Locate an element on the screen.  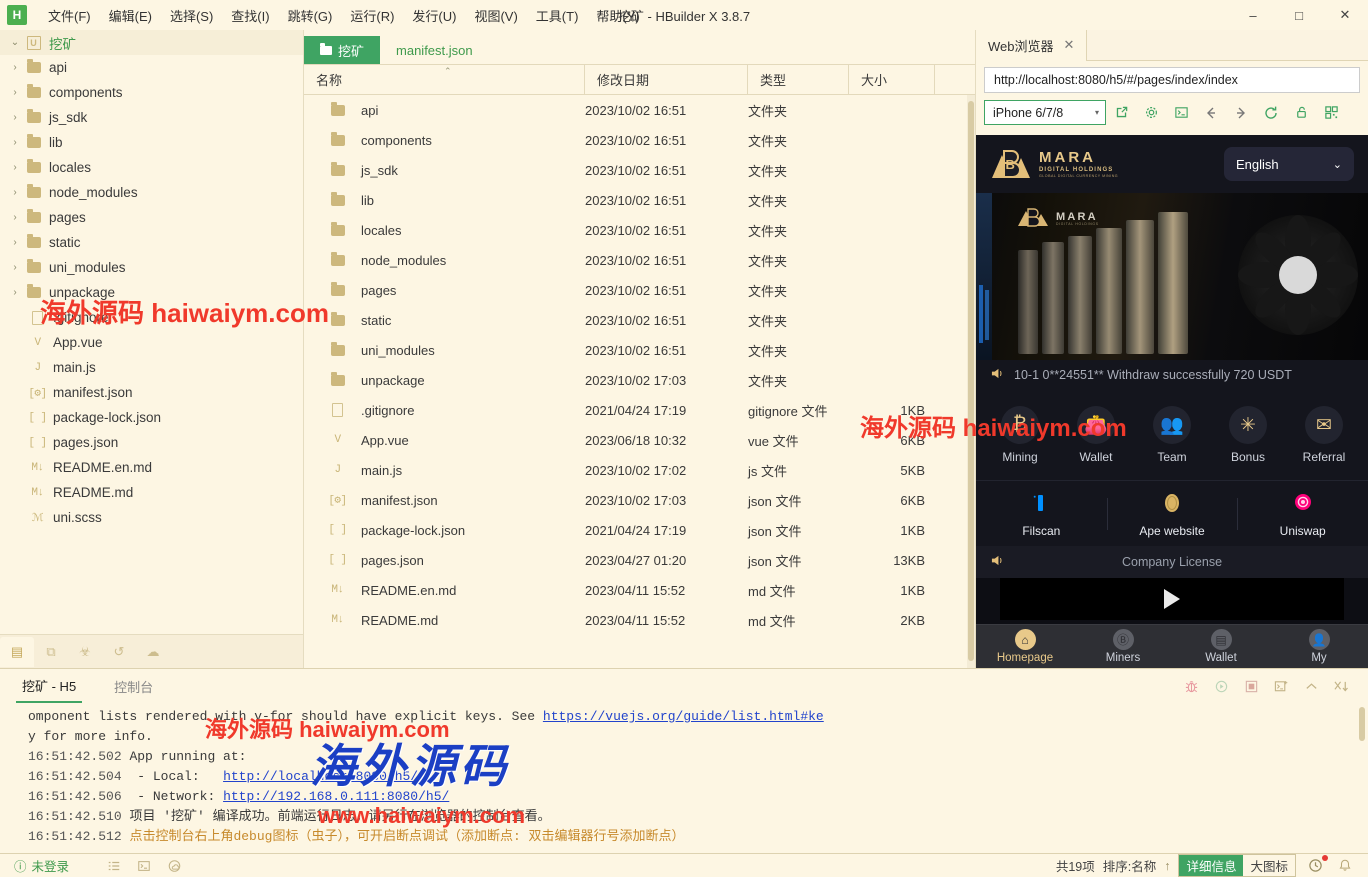
table-row: locales 2023/10/02 16:51 文件夹 is located at coordinates (639, 230).